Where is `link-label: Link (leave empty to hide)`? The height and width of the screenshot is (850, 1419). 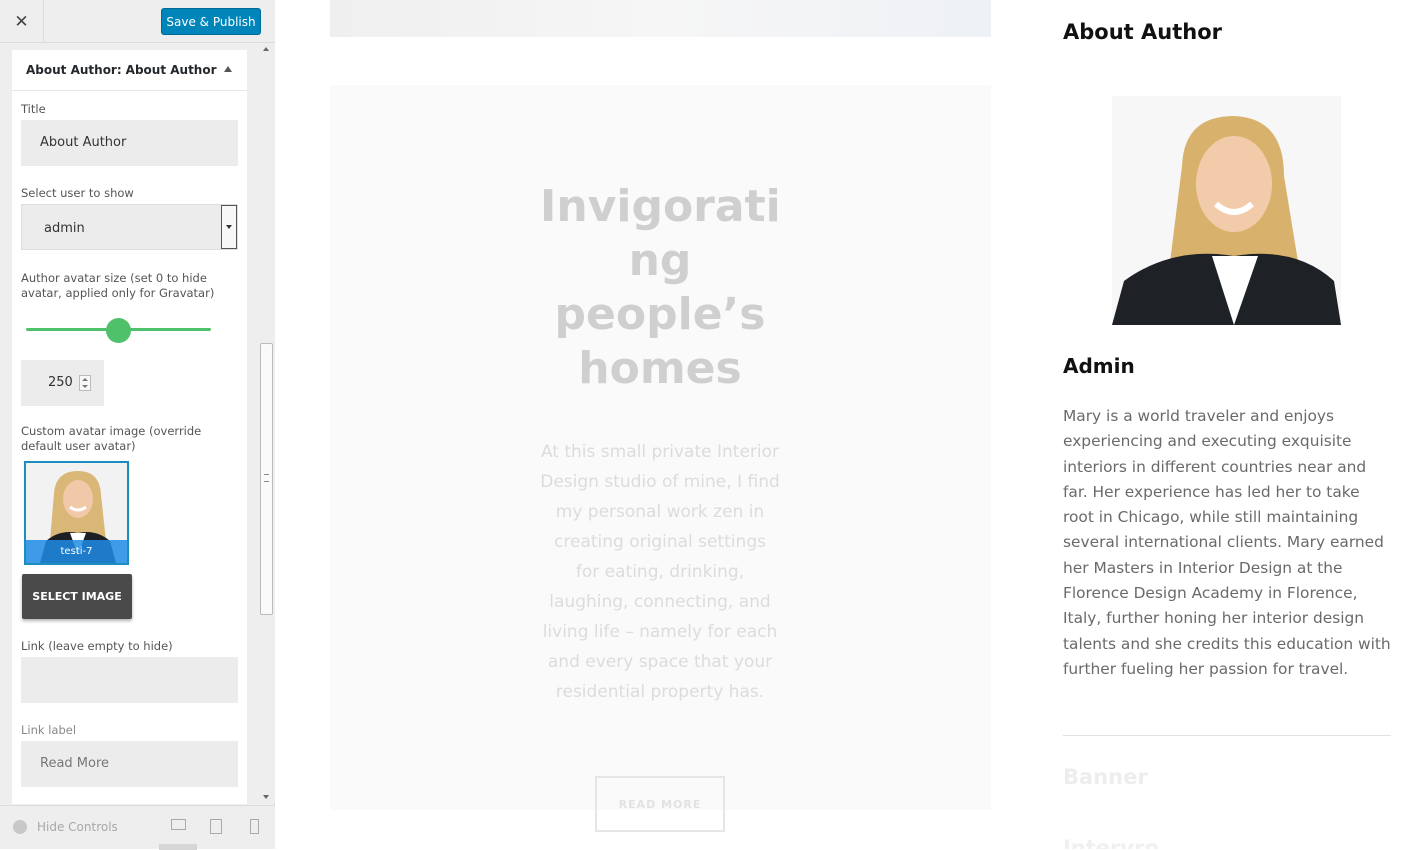 link-label: Link (leave empty to hide) is located at coordinates (97, 646).